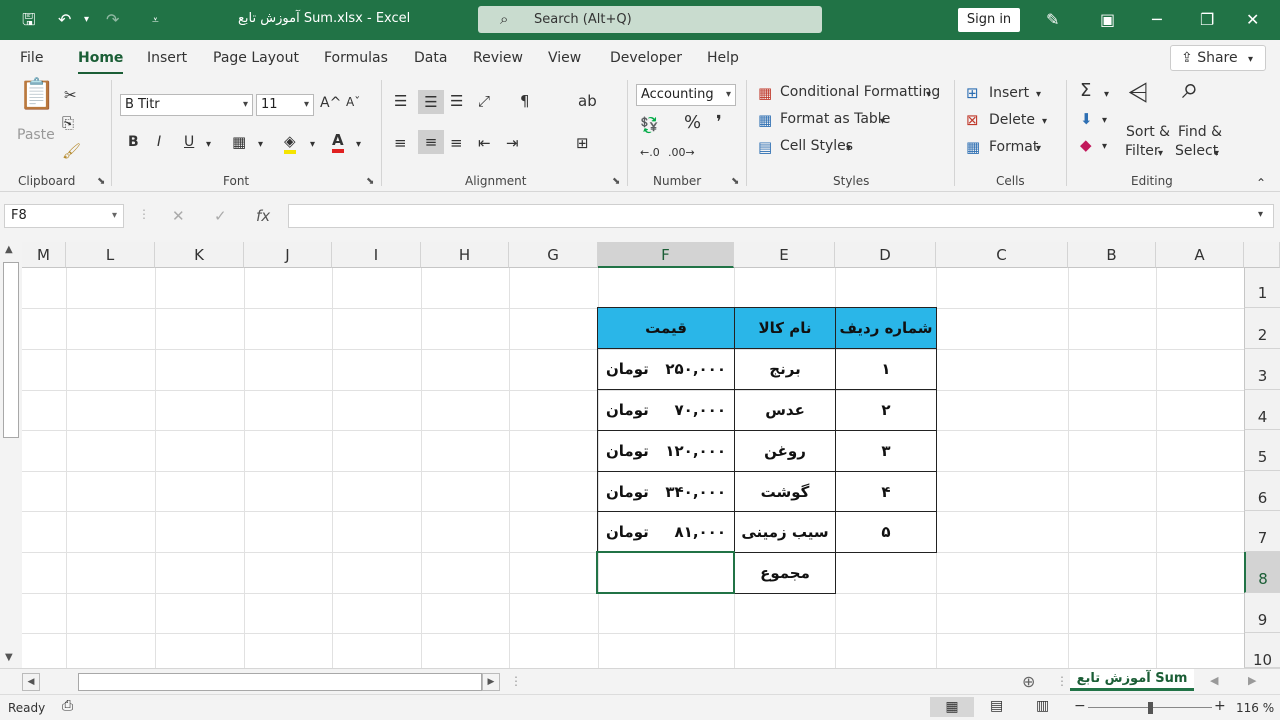 This screenshot has height=720, width=1280. I want to click on wrap-text-icon: ab, so click(587, 101).